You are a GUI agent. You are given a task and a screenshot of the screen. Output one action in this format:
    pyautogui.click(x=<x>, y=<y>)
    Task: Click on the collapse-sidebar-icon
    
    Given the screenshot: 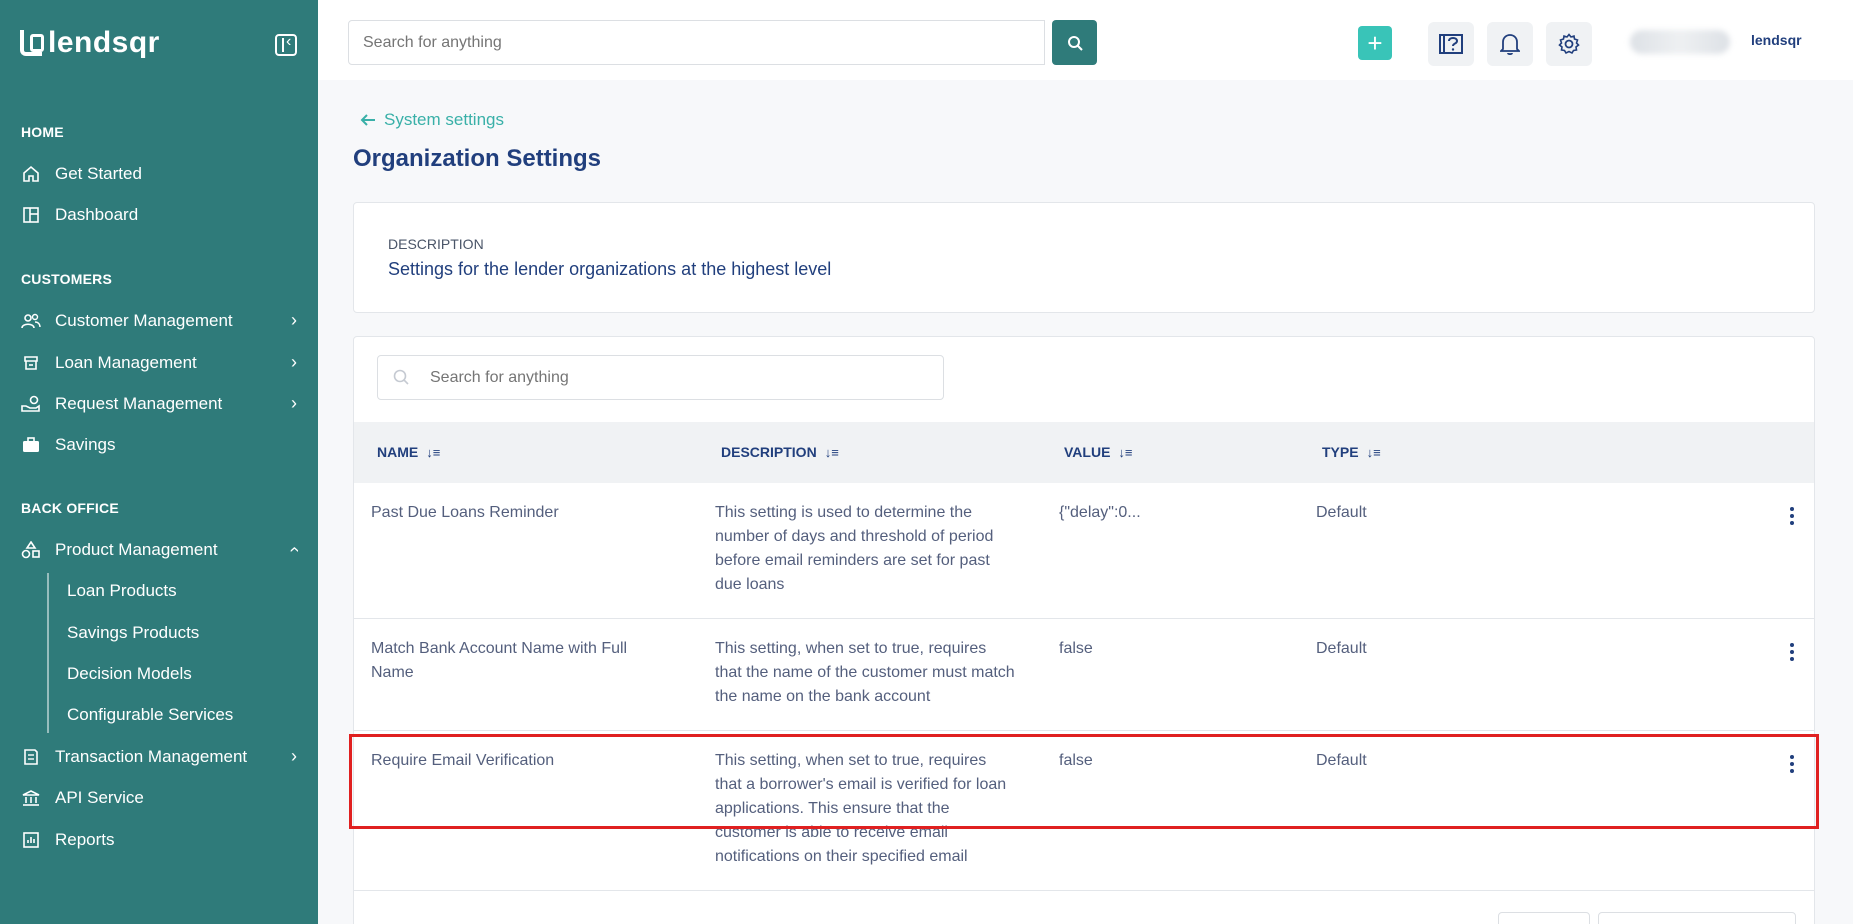 What is the action you would take?
    pyautogui.click(x=286, y=44)
    